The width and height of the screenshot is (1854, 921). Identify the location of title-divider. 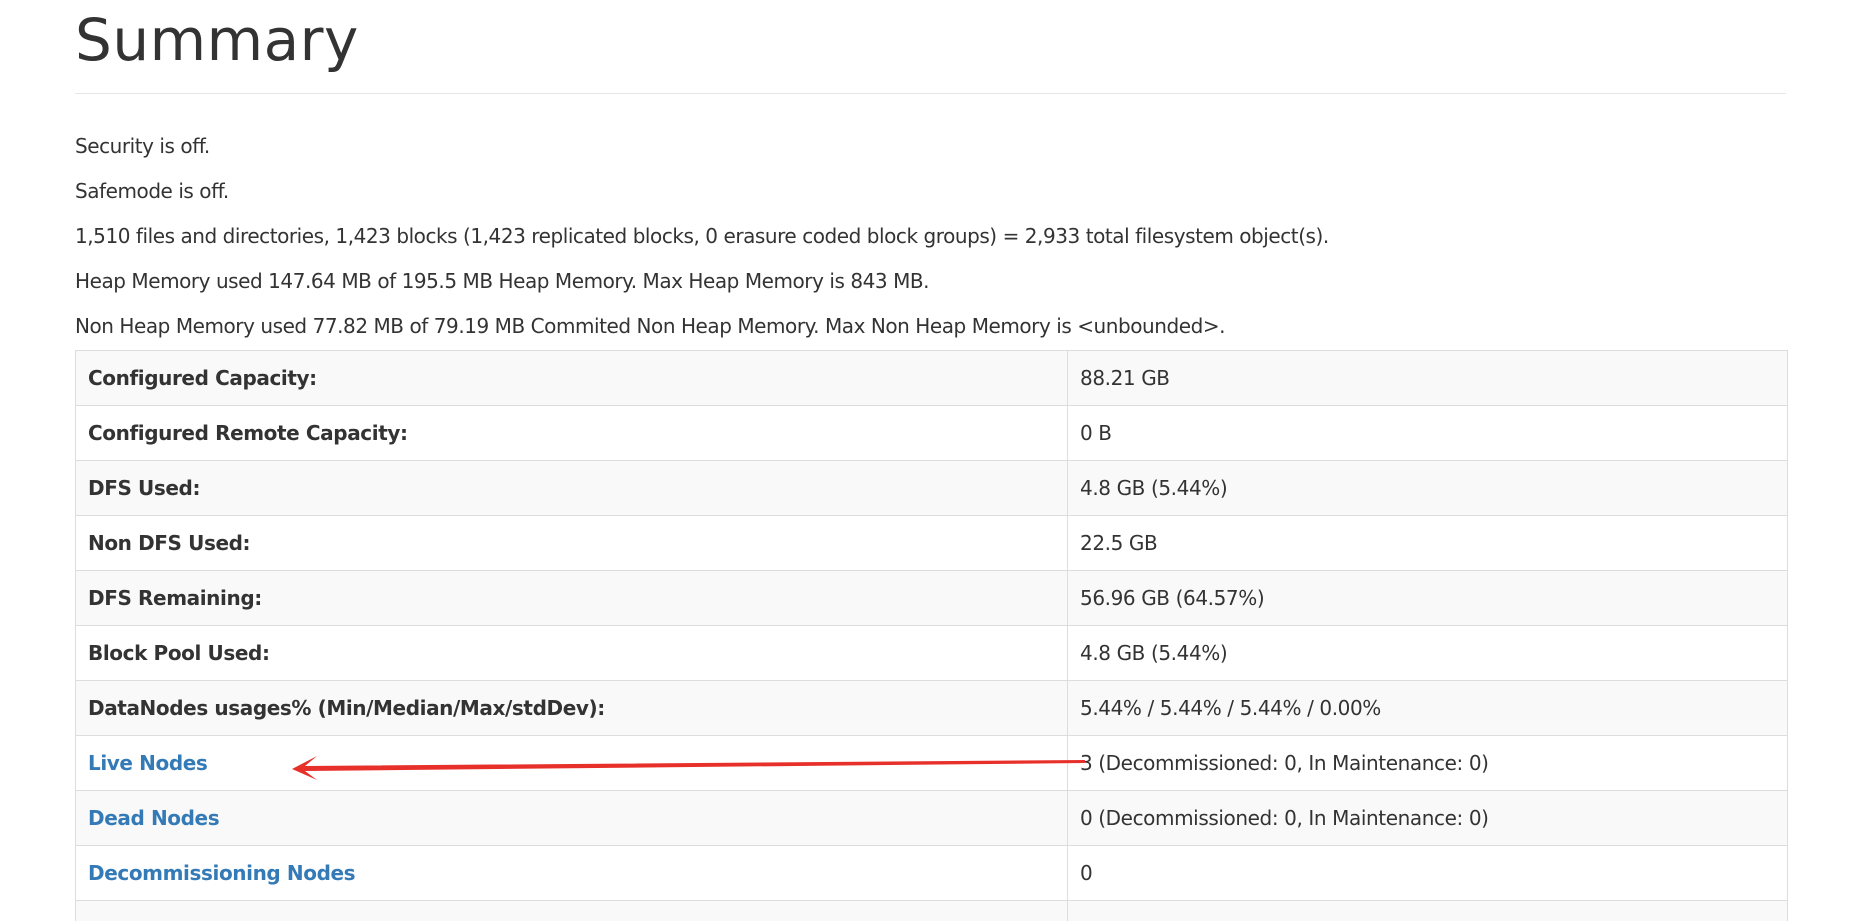
(930, 93).